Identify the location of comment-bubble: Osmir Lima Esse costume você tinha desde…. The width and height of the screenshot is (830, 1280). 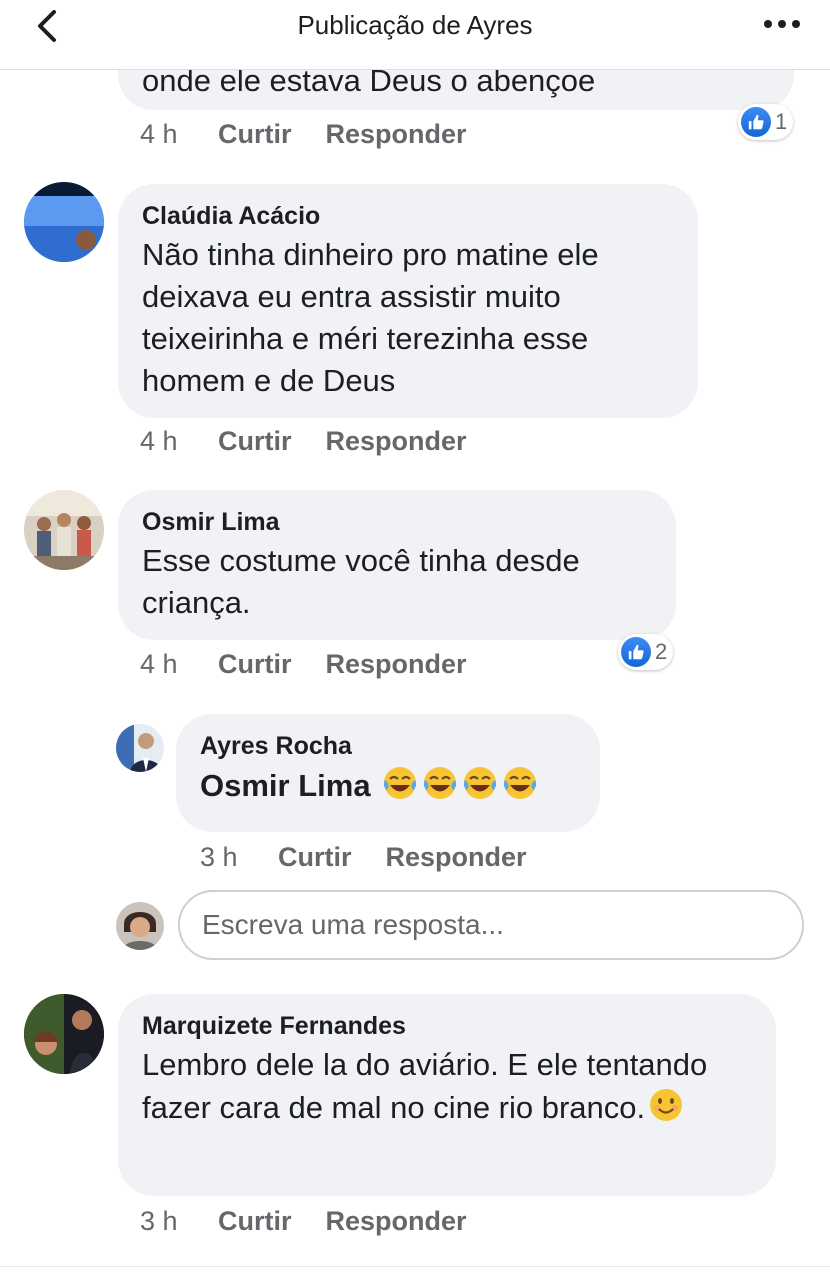
(397, 565).